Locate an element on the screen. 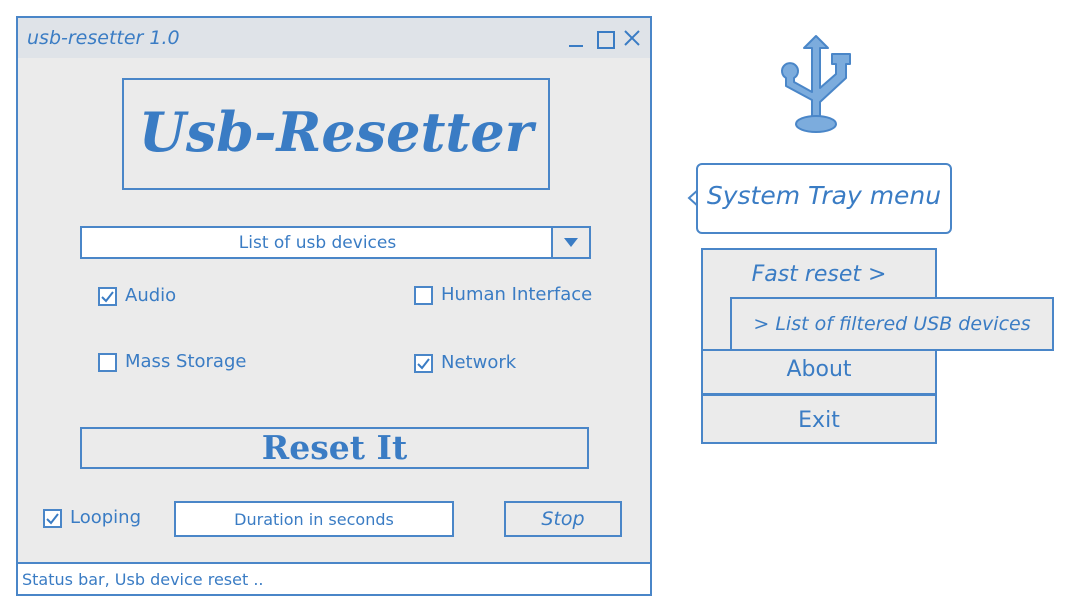 This screenshot has height=612, width=1069. menu-item-label: Exit is located at coordinates (819, 420).